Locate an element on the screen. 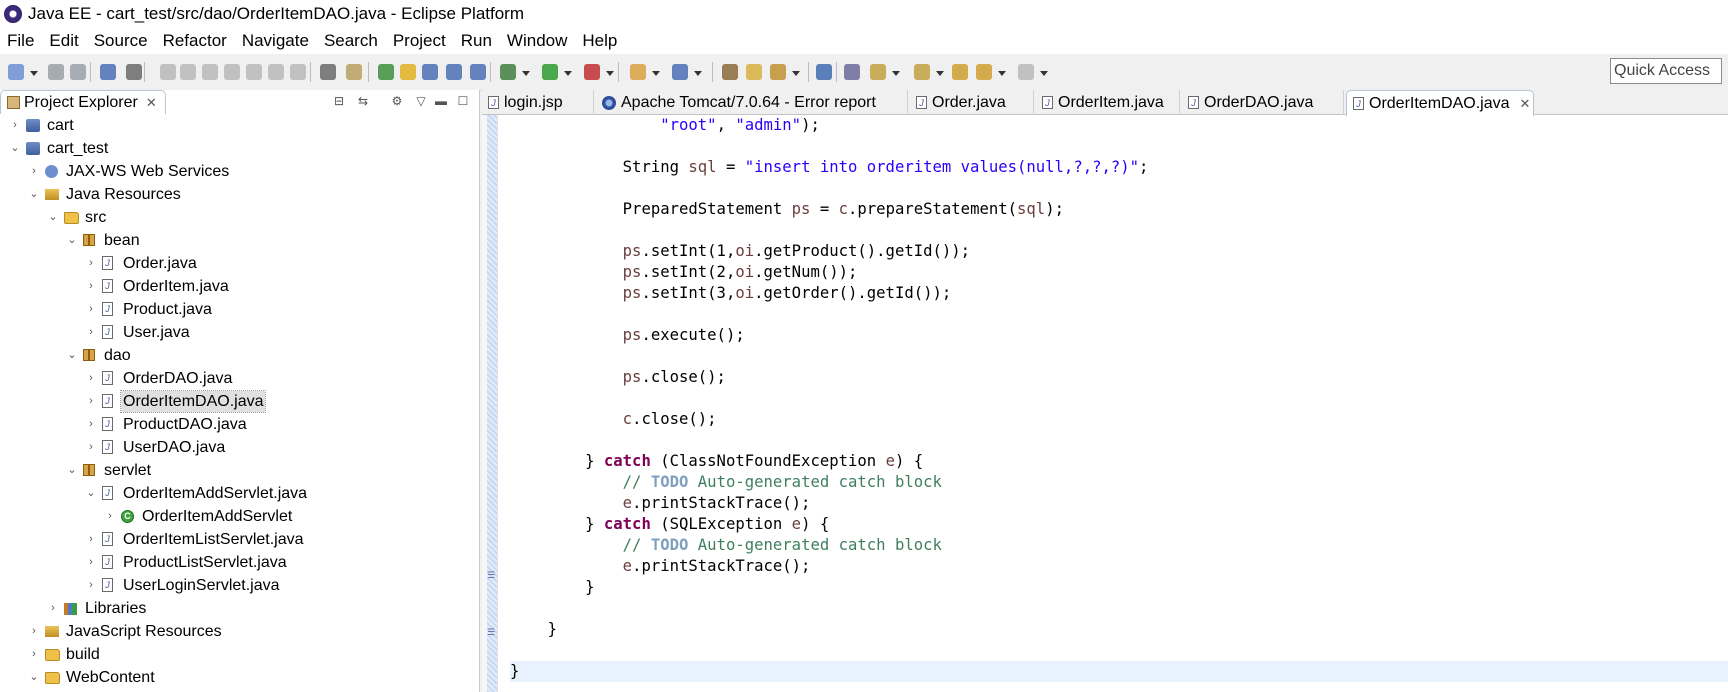  drop-to-frame-icon is located at coordinates (328, 72).